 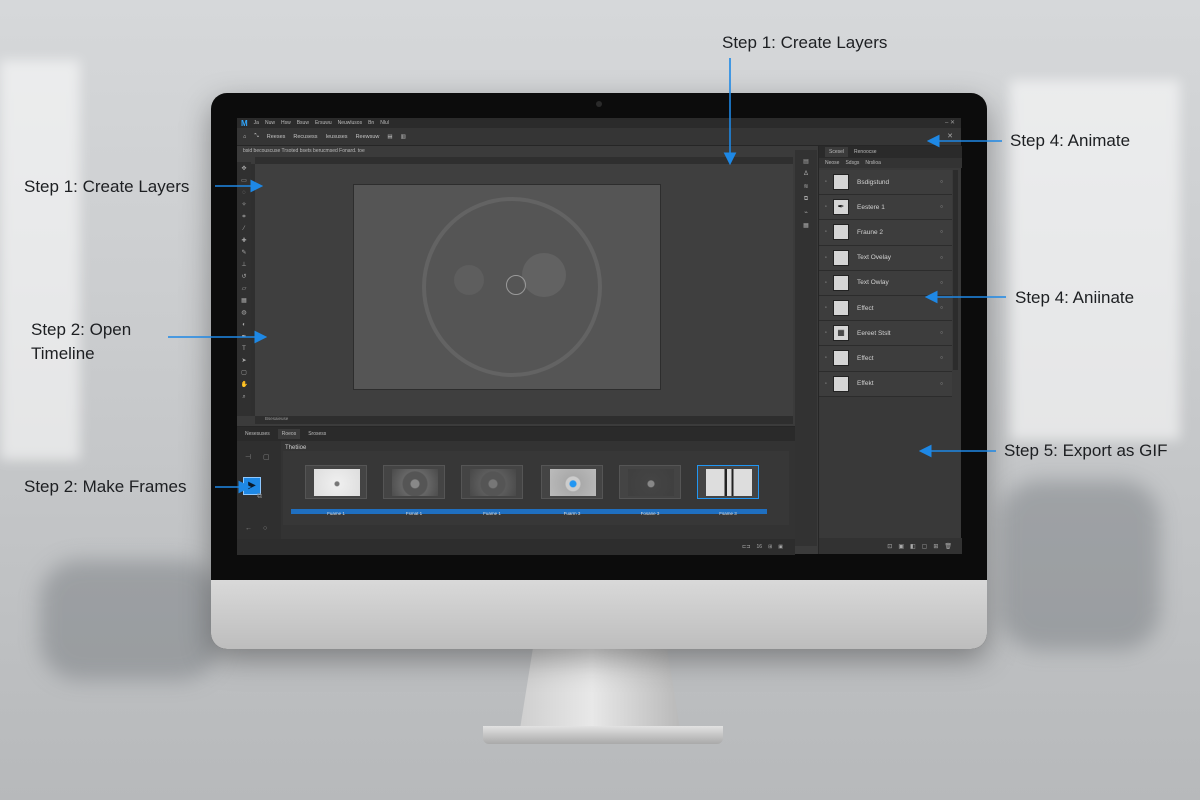 What do you see at coordinates (806, 199) in the screenshot?
I see `channels-icon: ⧉` at bounding box center [806, 199].